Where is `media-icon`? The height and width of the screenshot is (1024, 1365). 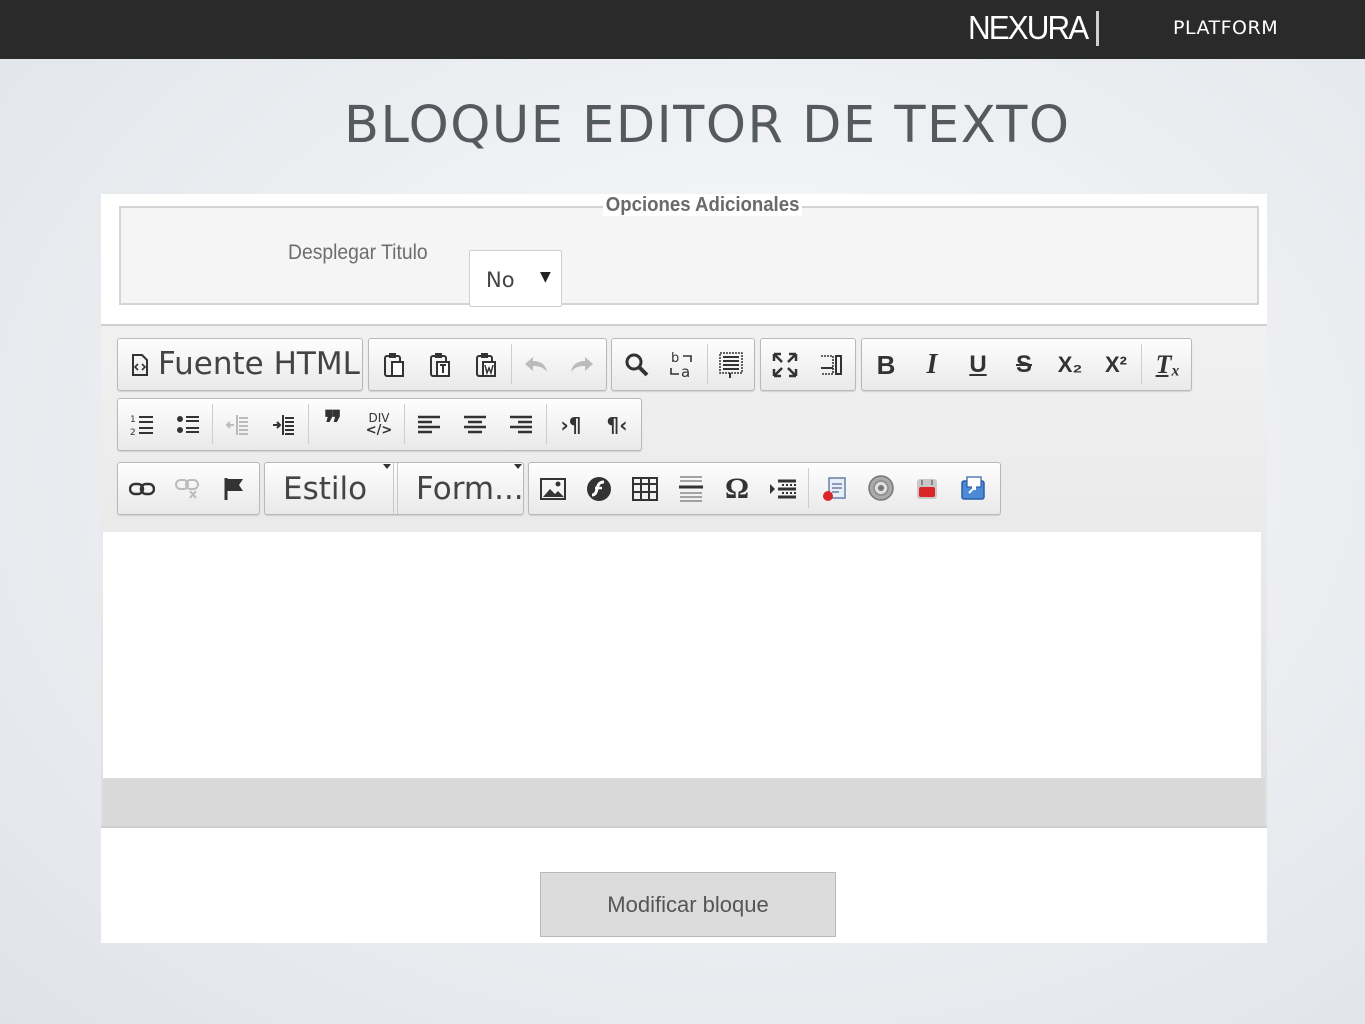 media-icon is located at coordinates (834, 488).